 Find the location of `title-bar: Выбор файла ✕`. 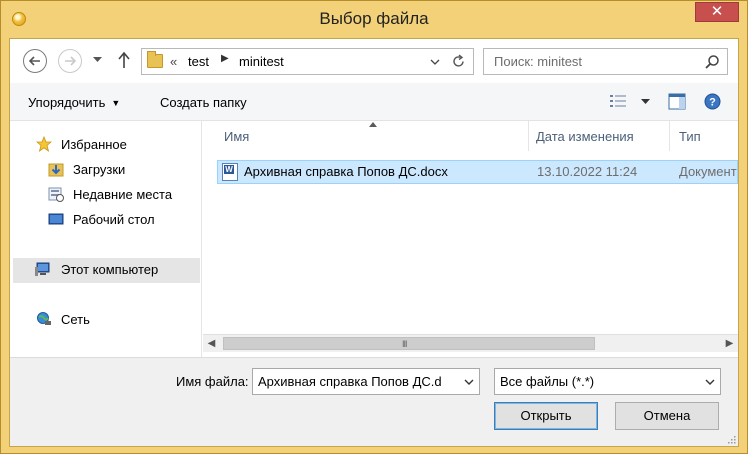

title-bar: Выбор файла ✕ is located at coordinates (374, 20).